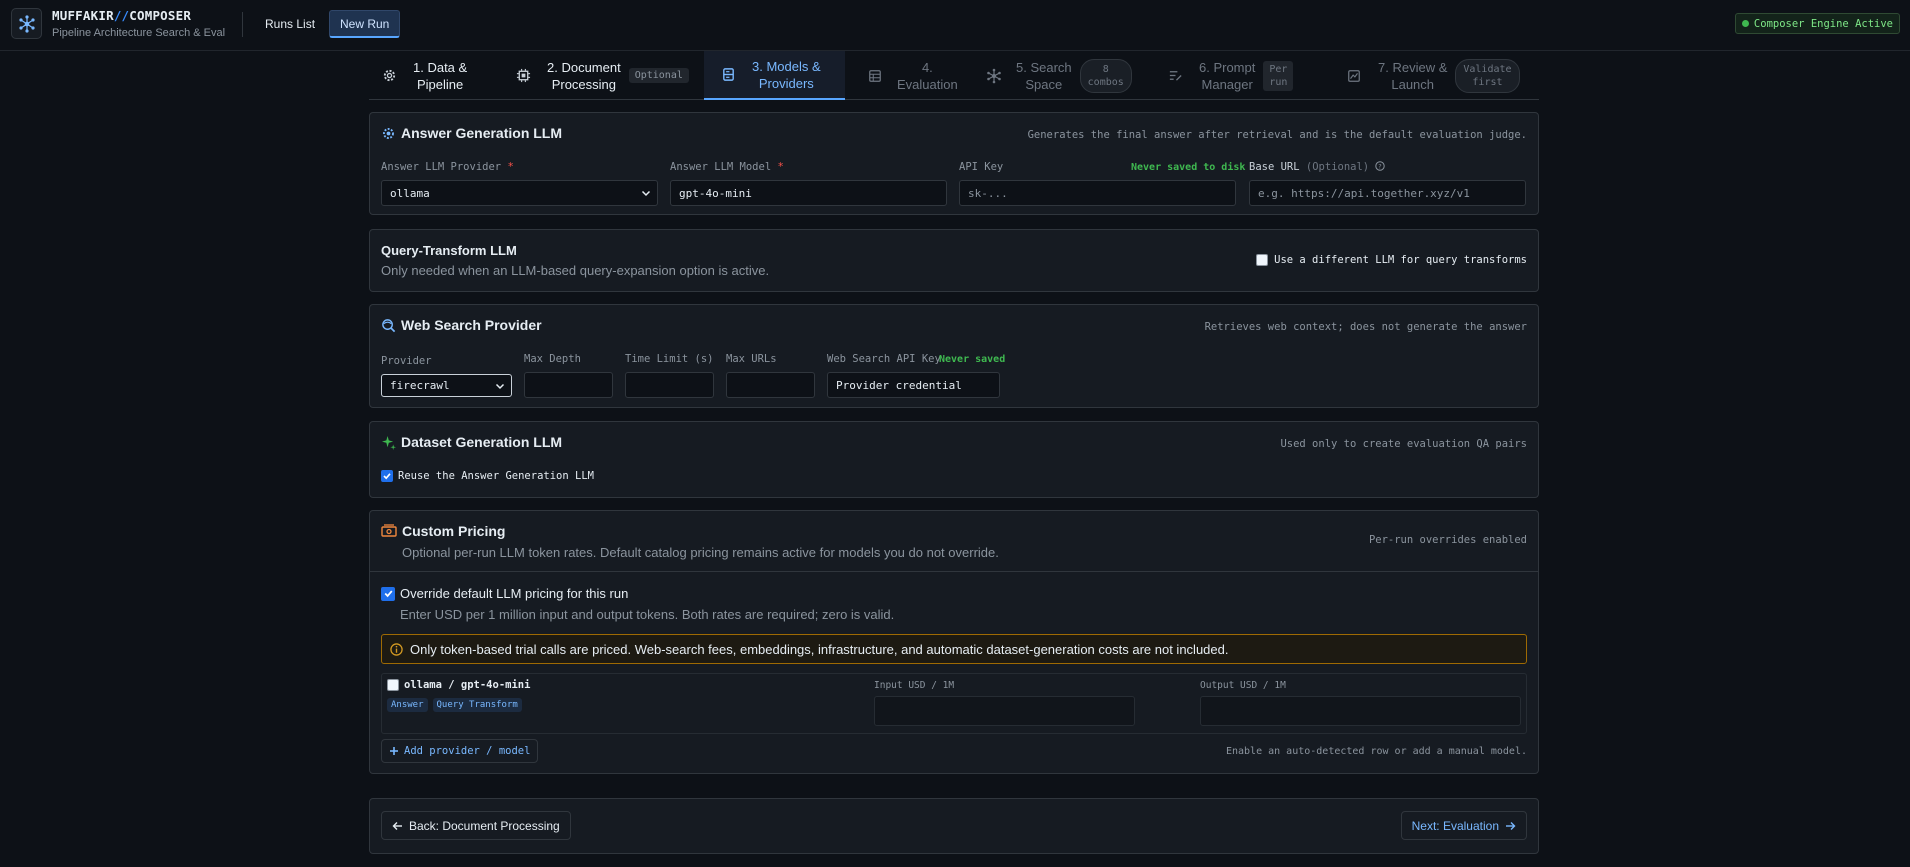 The height and width of the screenshot is (867, 1910). Describe the element at coordinates (1823, 23) in the screenshot. I see `engine-status-text: Composer Engine Active` at that location.